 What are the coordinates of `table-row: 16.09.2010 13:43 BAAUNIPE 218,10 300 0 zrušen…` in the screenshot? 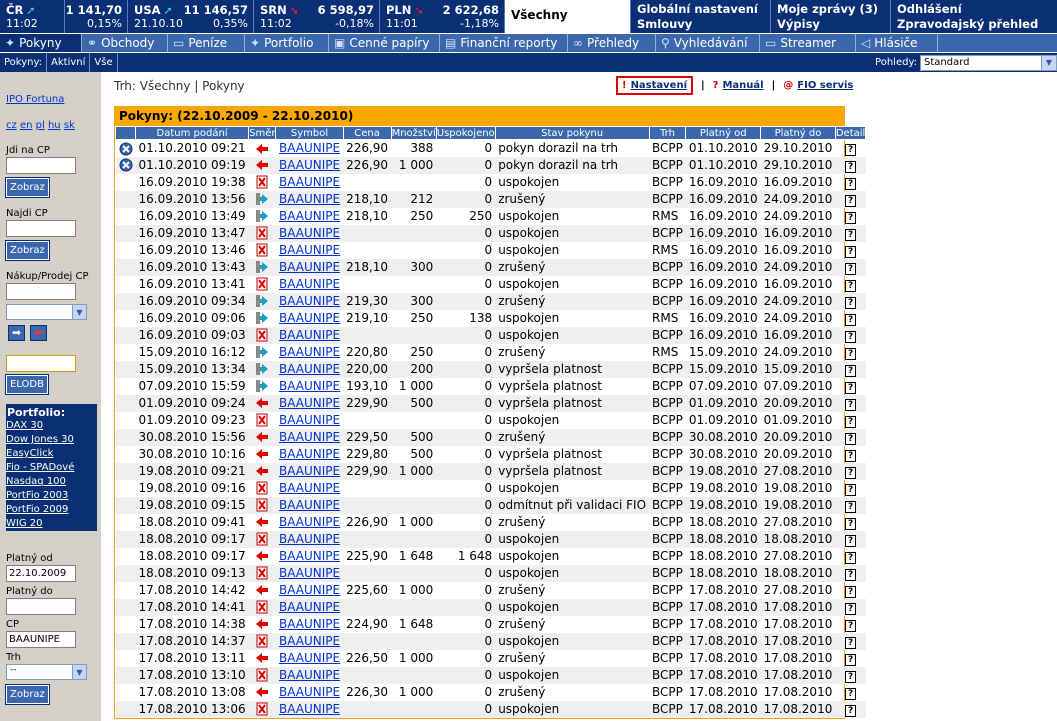 It's located at (490, 267).